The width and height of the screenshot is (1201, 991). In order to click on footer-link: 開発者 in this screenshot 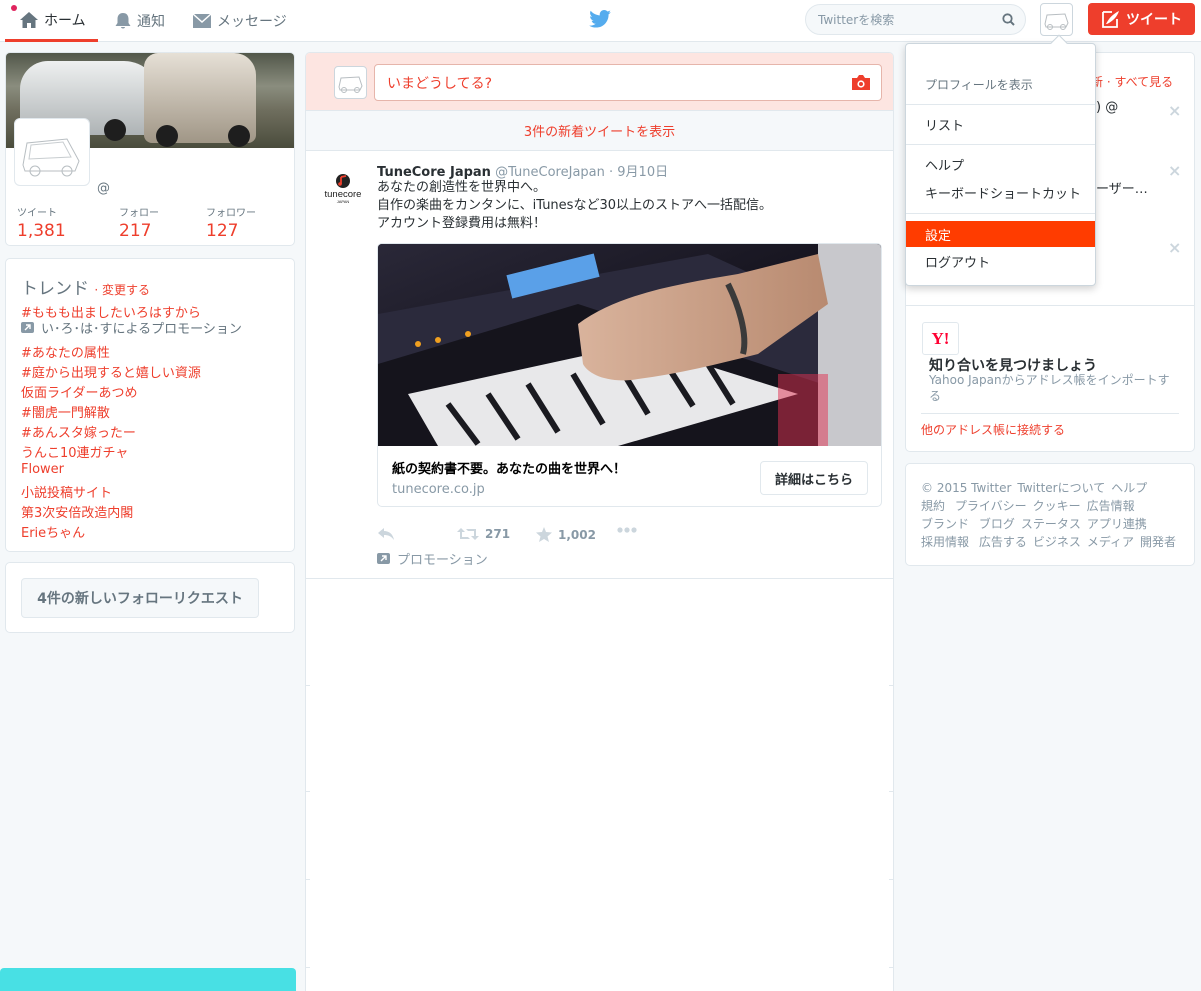, I will do `click(1158, 542)`.